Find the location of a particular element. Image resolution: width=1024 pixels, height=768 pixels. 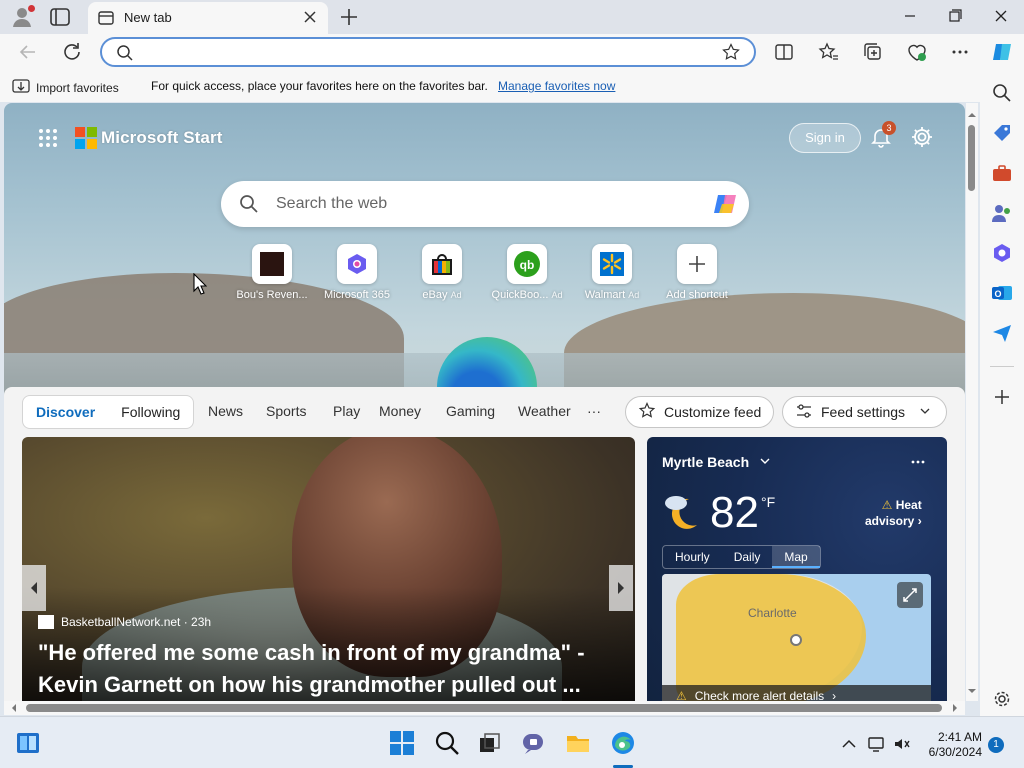

customize-feed-button: Customize feed is located at coordinates (700, 412).